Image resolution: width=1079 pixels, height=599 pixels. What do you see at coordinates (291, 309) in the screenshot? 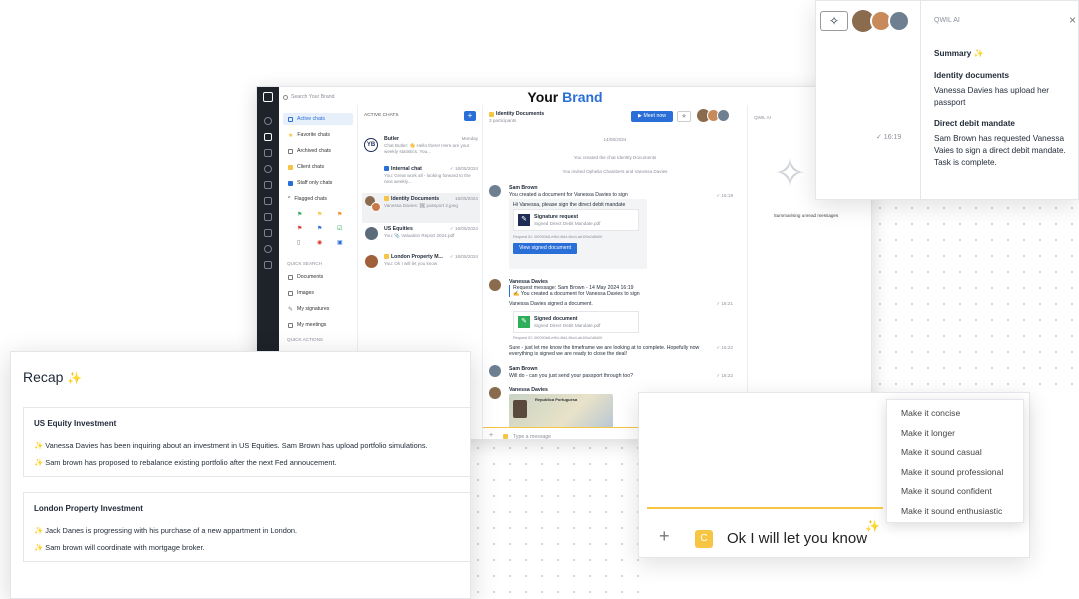
I see `pen-icon: ✎` at bounding box center [291, 309].